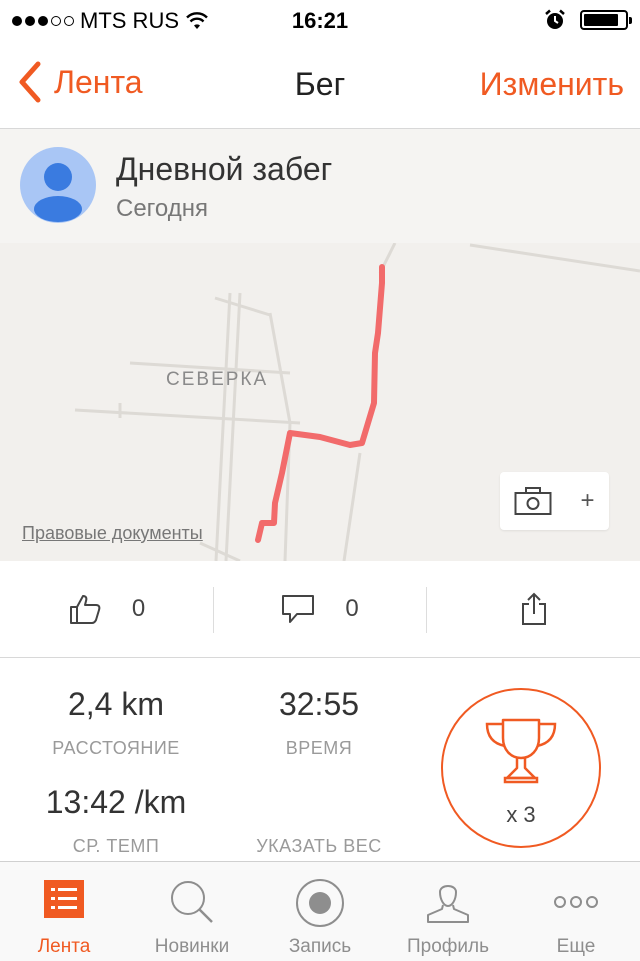  I want to click on feed-list-icon, so click(64, 899).